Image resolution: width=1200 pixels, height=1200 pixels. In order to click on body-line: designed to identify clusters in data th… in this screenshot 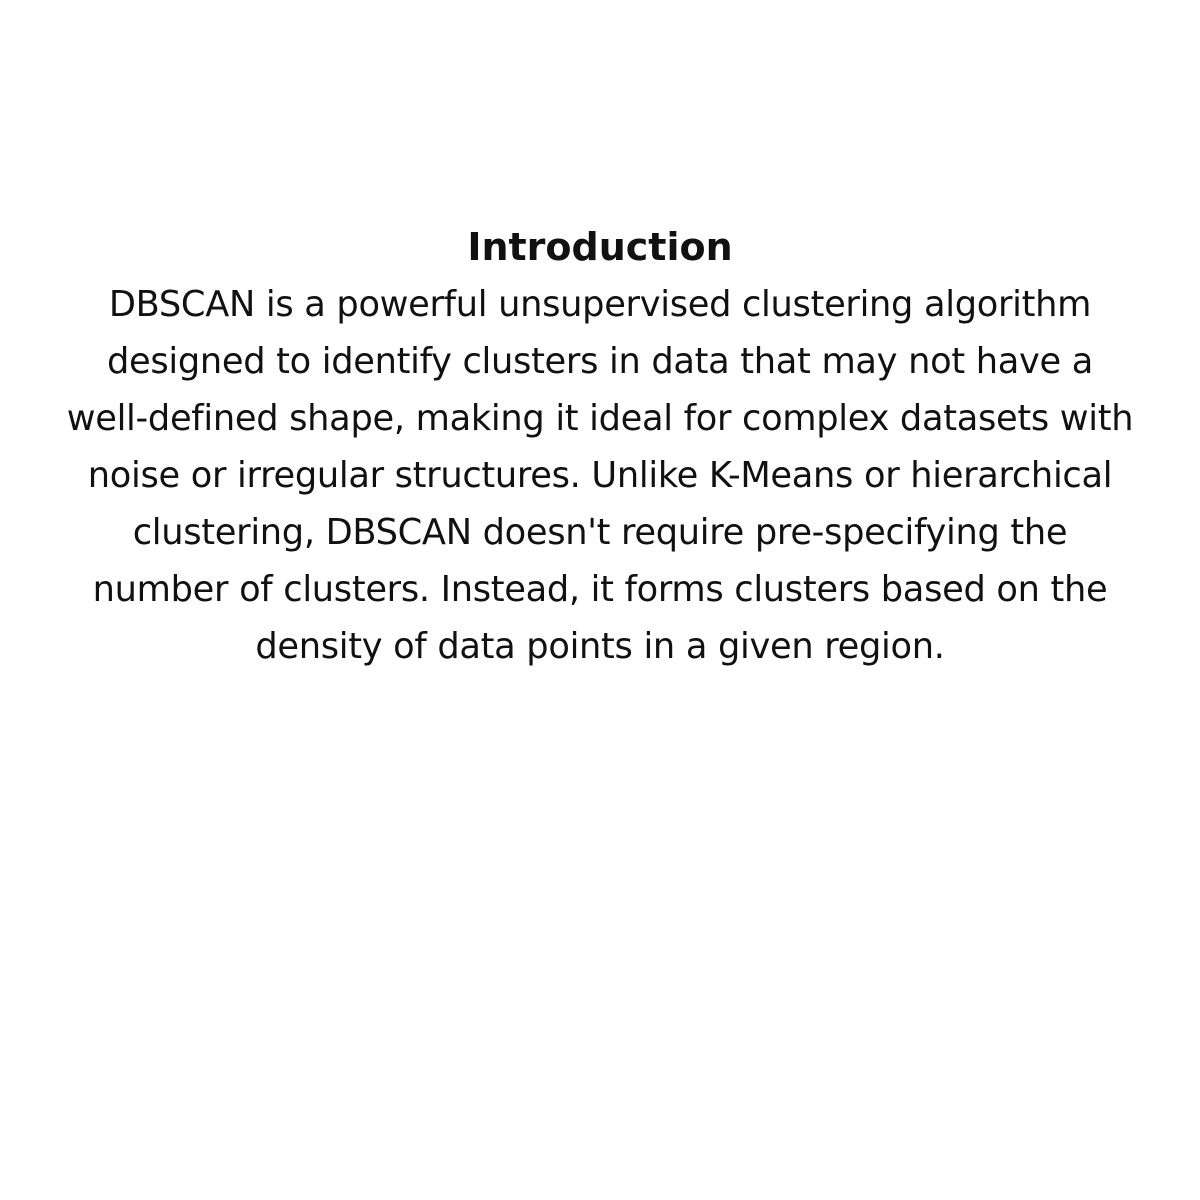, I will do `click(599, 361)`.